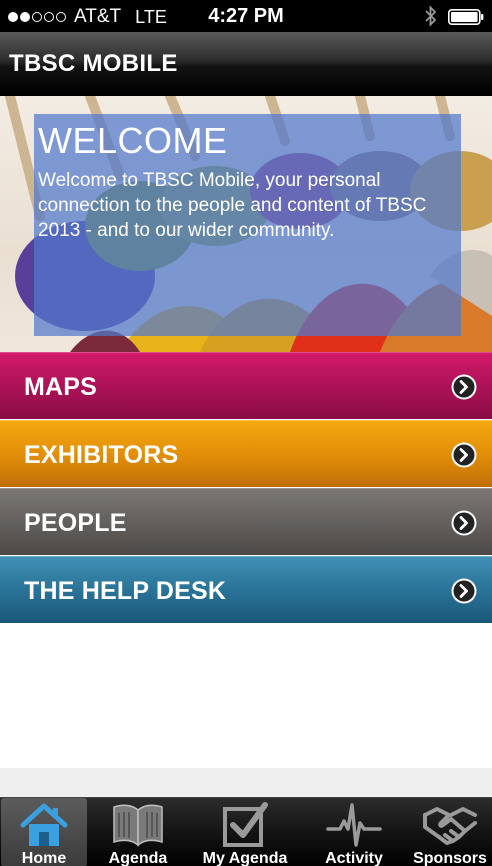 This screenshot has height=866, width=492. What do you see at coordinates (93, 63) in the screenshot?
I see `app-title: TBSC MOBILE` at bounding box center [93, 63].